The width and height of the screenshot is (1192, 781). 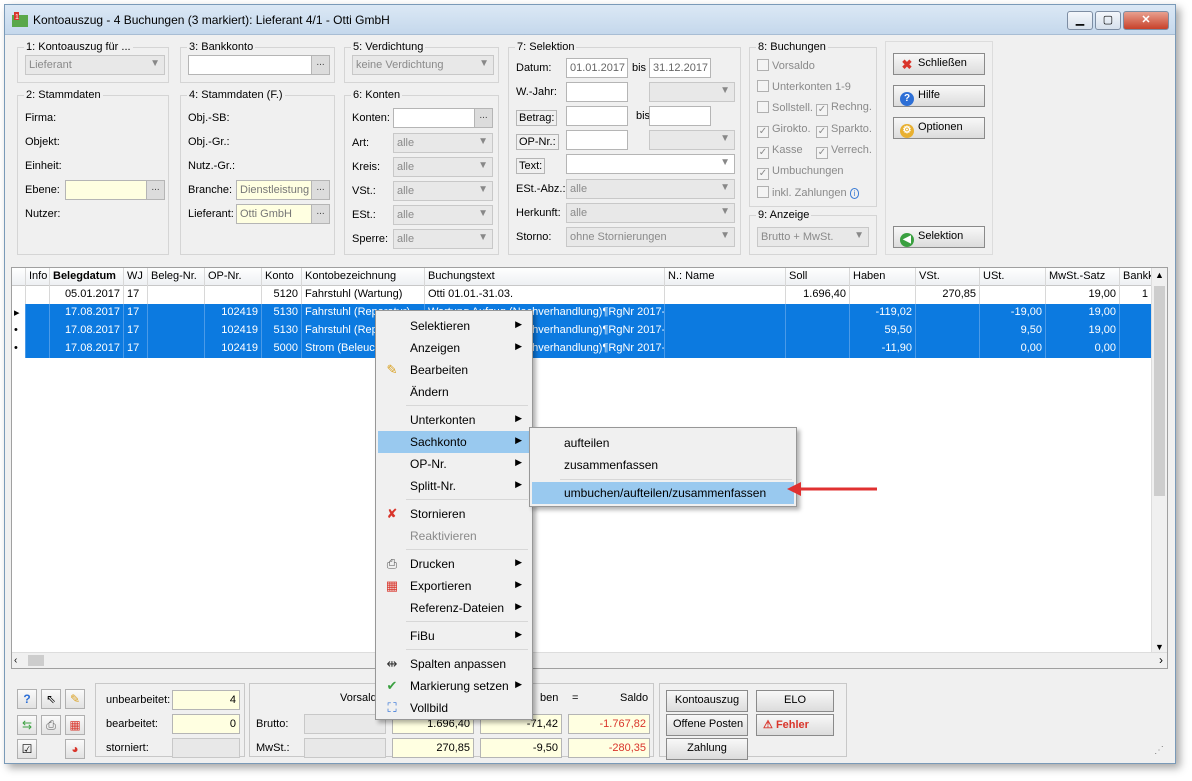 I want to click on header-bank: Bankk, so click(x=1136, y=277).